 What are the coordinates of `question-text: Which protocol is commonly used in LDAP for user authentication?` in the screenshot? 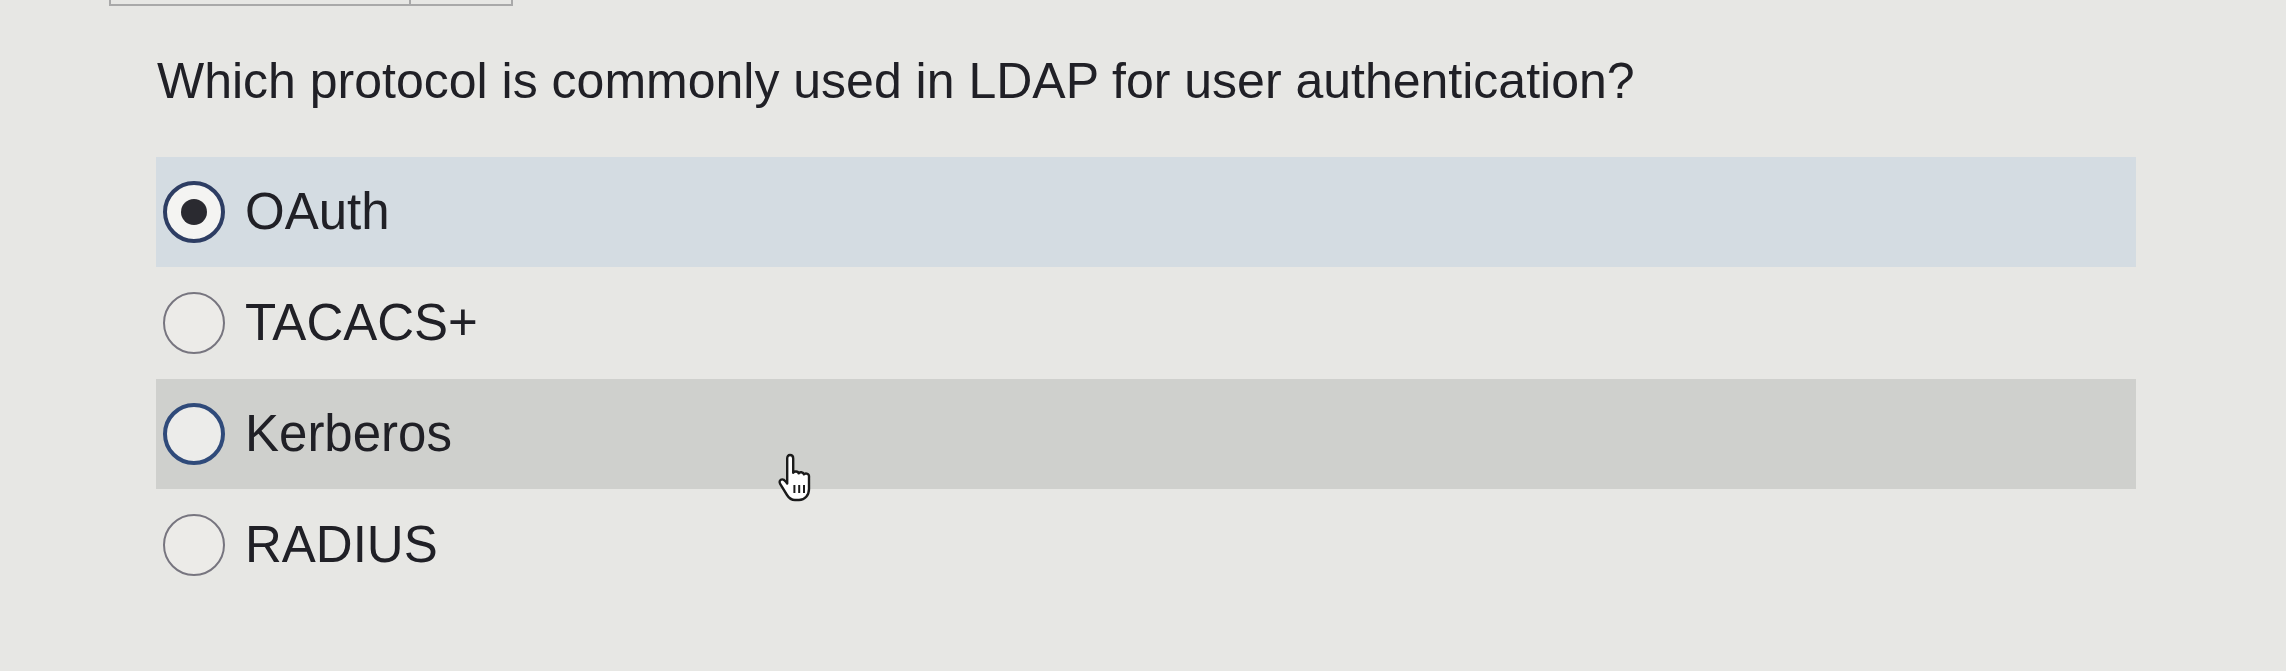 It's located at (896, 81).